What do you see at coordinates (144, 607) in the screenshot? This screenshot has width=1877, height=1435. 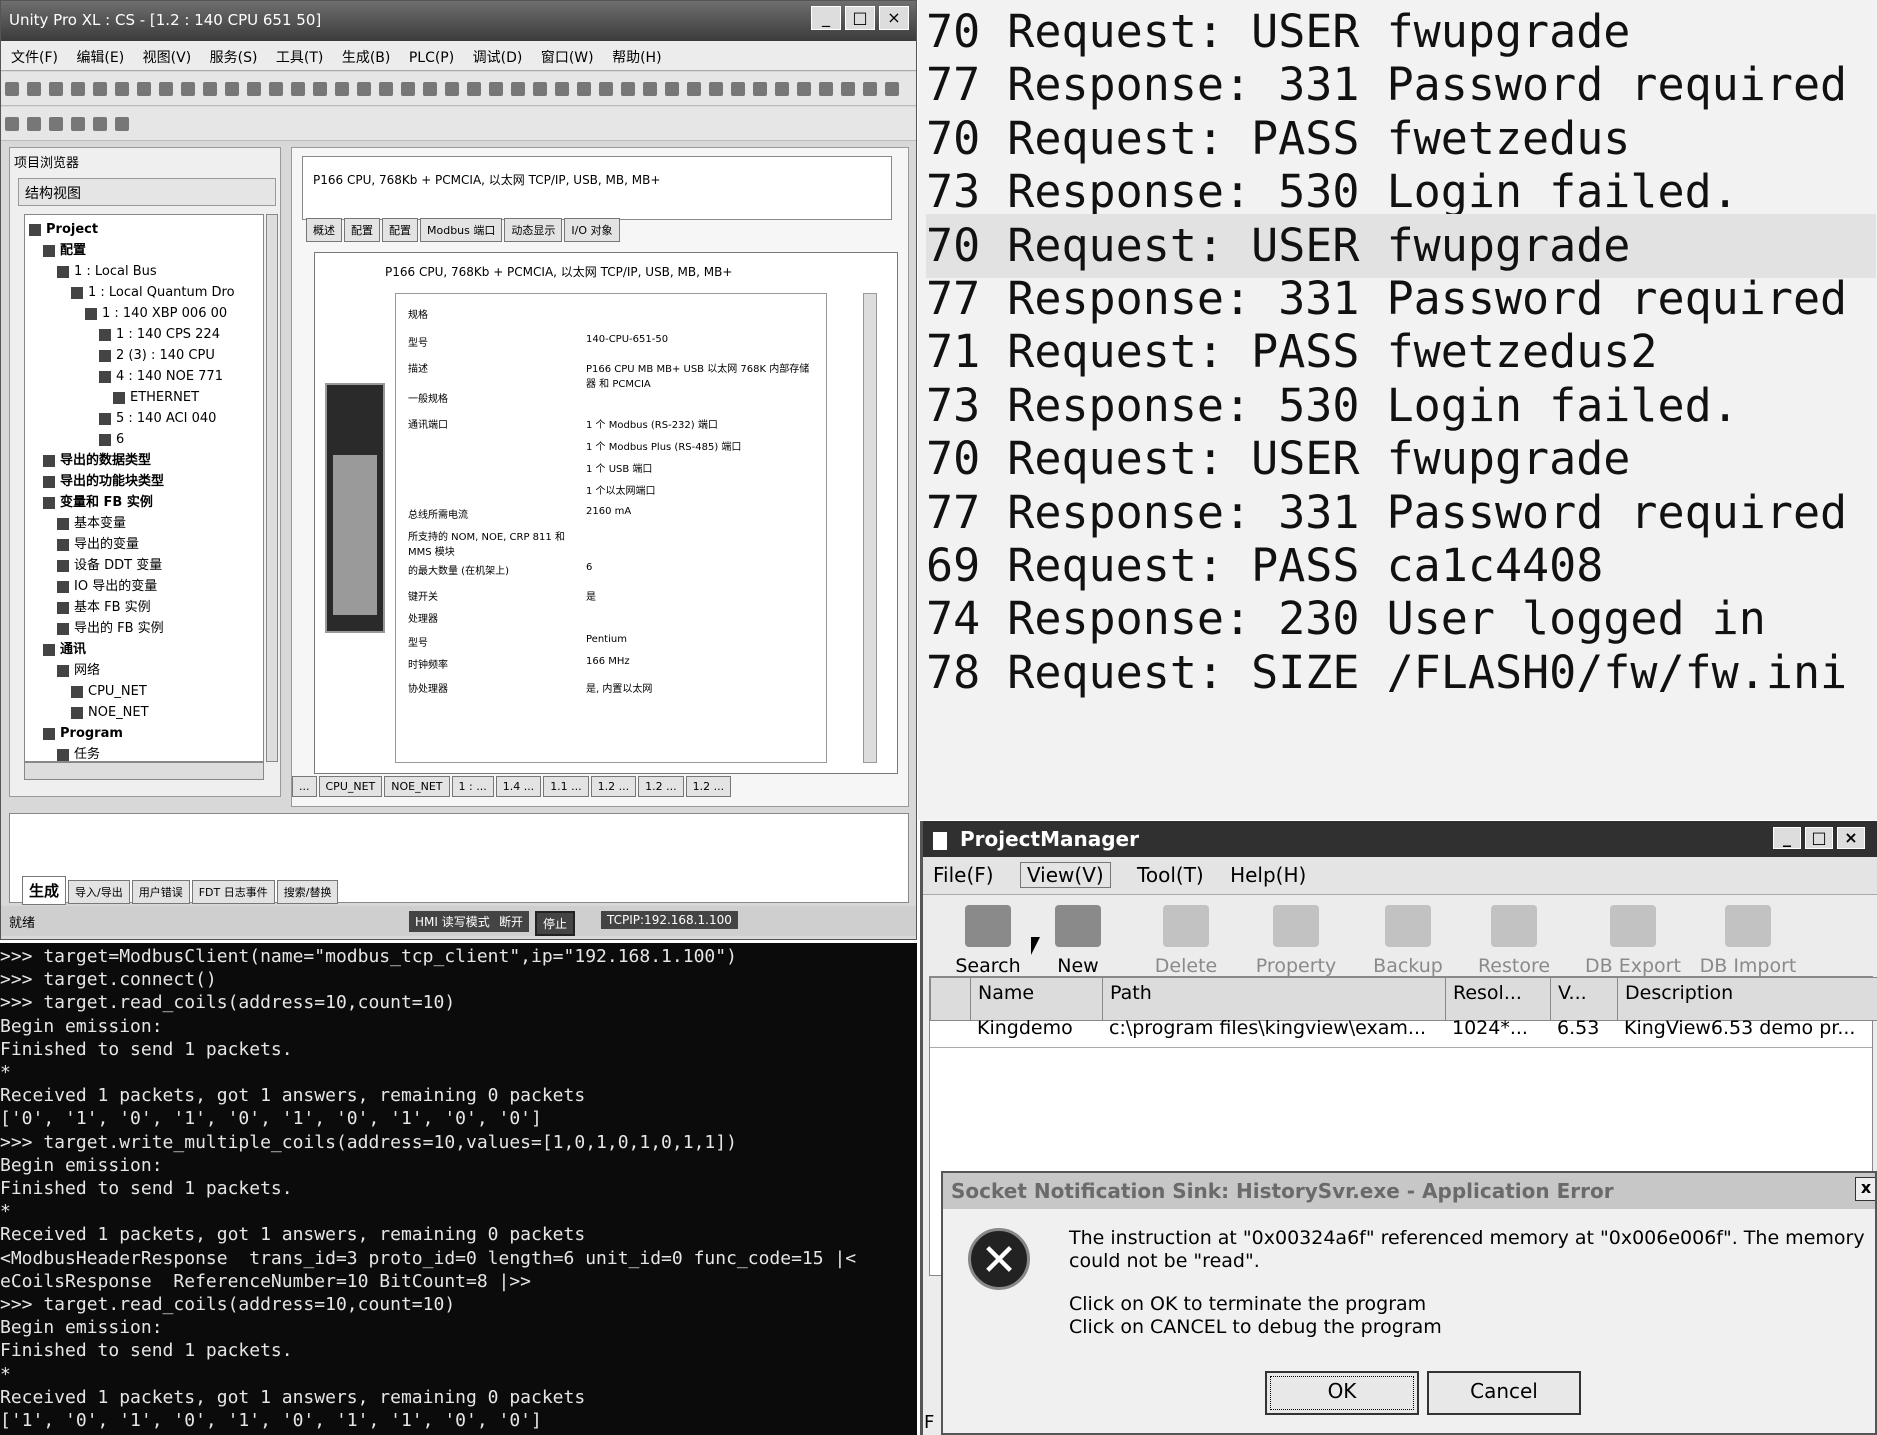 I see `tree-item: 基本 FB 实例` at bounding box center [144, 607].